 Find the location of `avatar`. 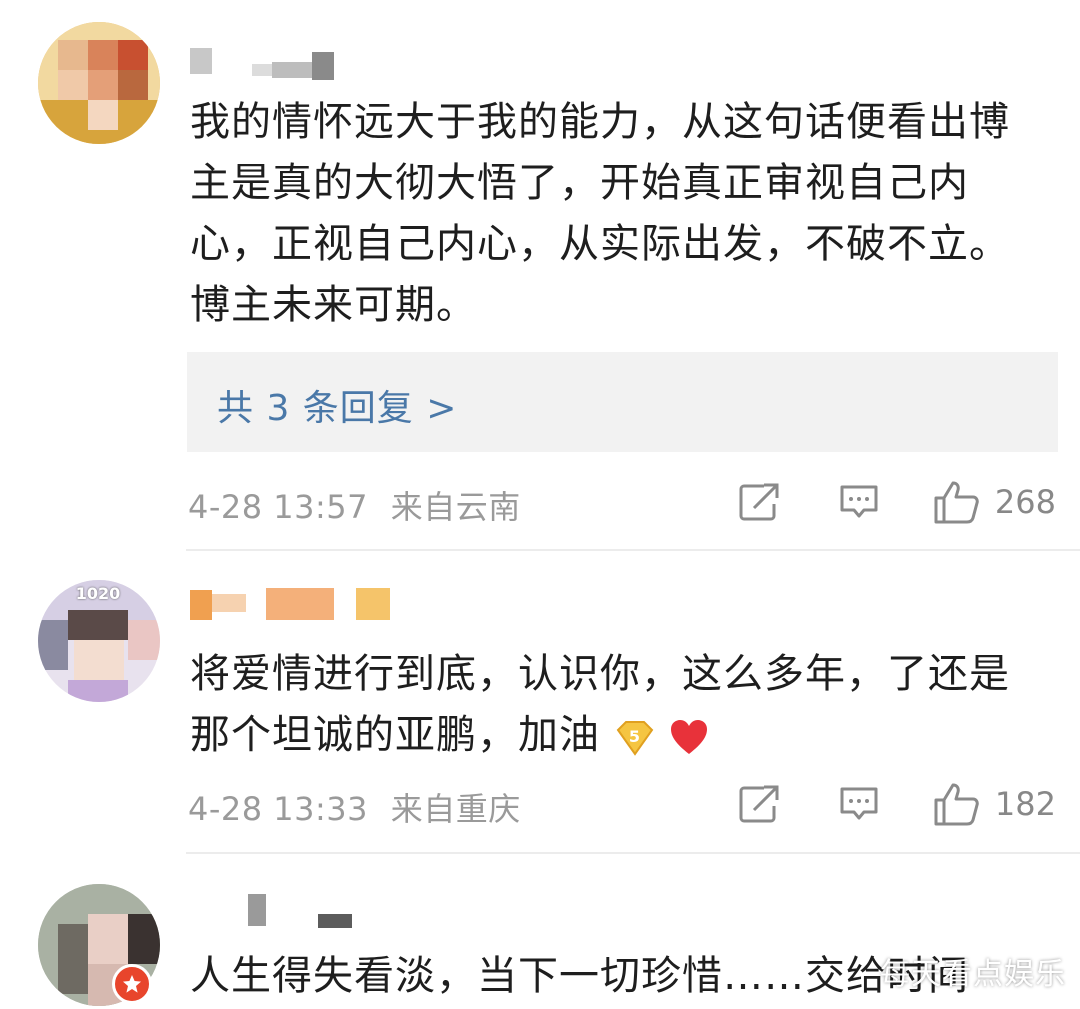

avatar is located at coordinates (99, 83).